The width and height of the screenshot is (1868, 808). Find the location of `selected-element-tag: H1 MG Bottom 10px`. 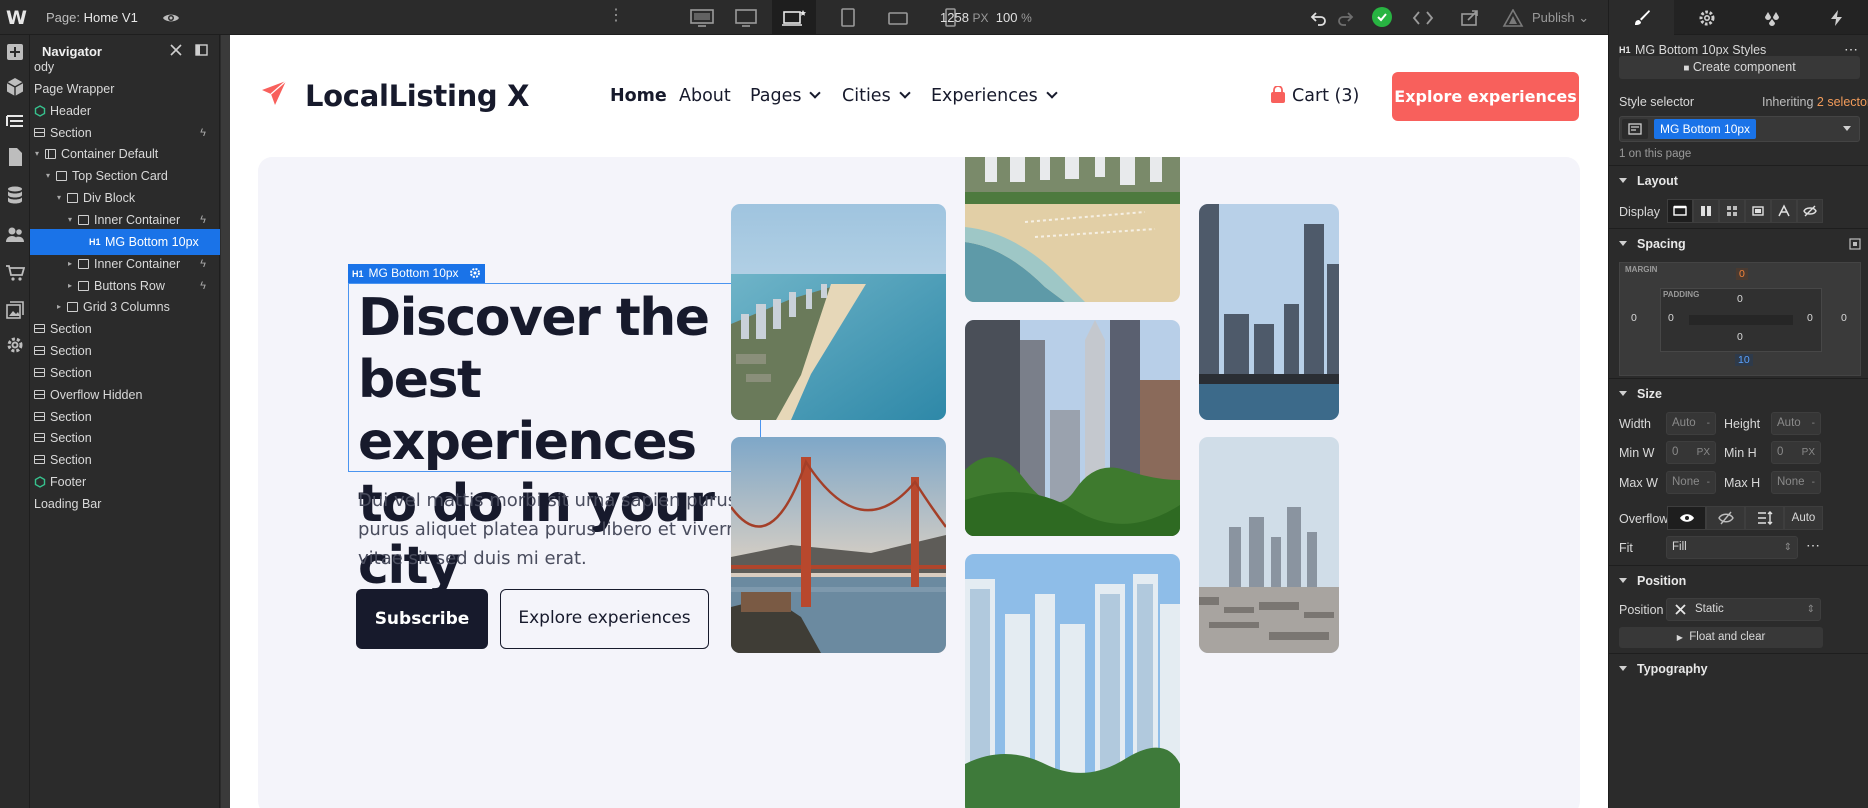

selected-element-tag: H1 MG Bottom 10px is located at coordinates (416, 273).